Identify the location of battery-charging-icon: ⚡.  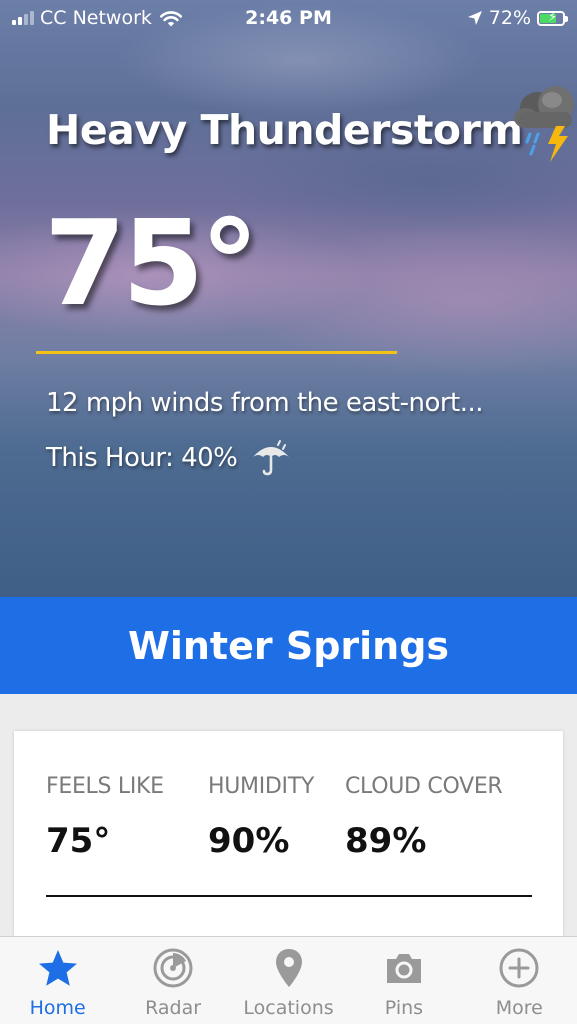
(552, 18).